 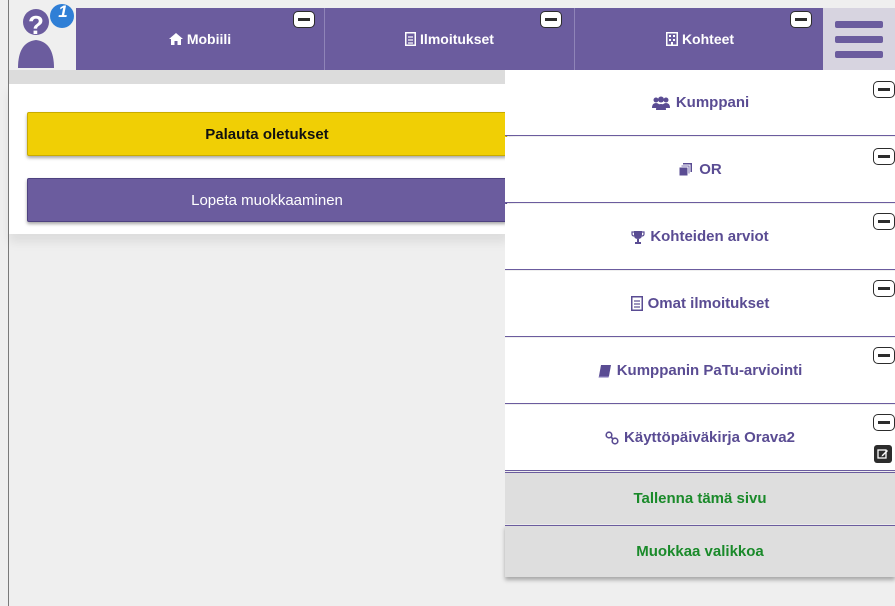 I want to click on menu-item-label: Kumppani, so click(x=712, y=102).